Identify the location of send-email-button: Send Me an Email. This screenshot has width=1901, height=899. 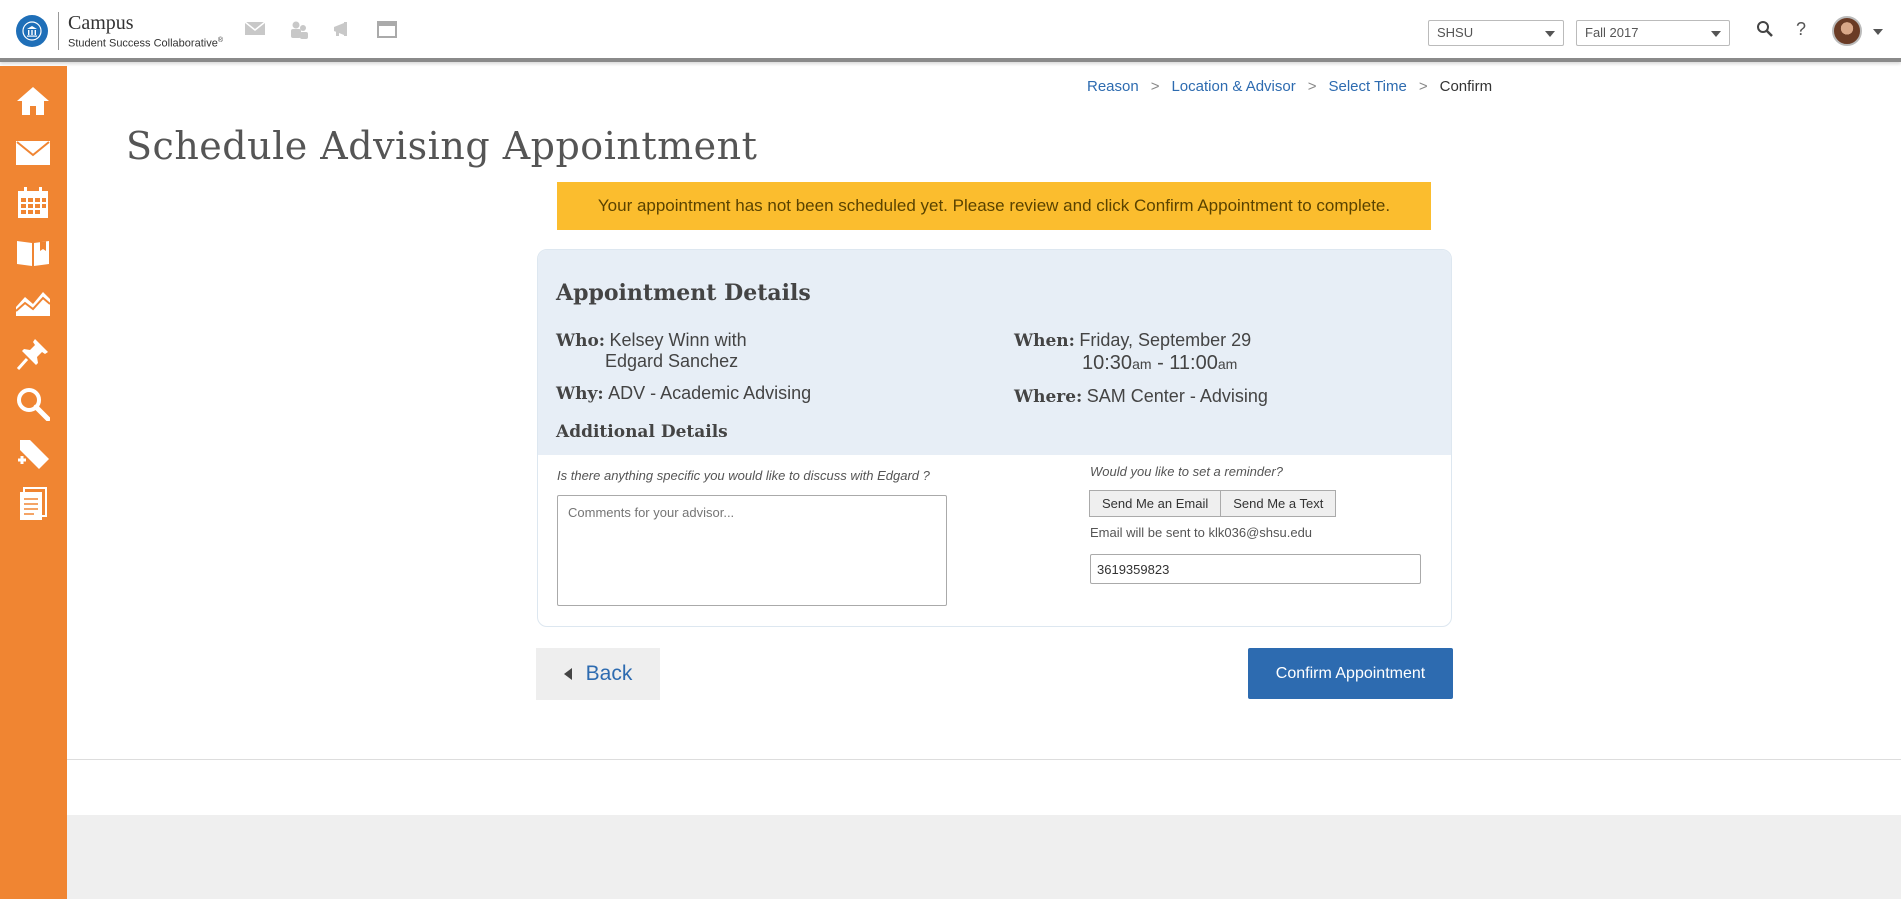
(1155, 503).